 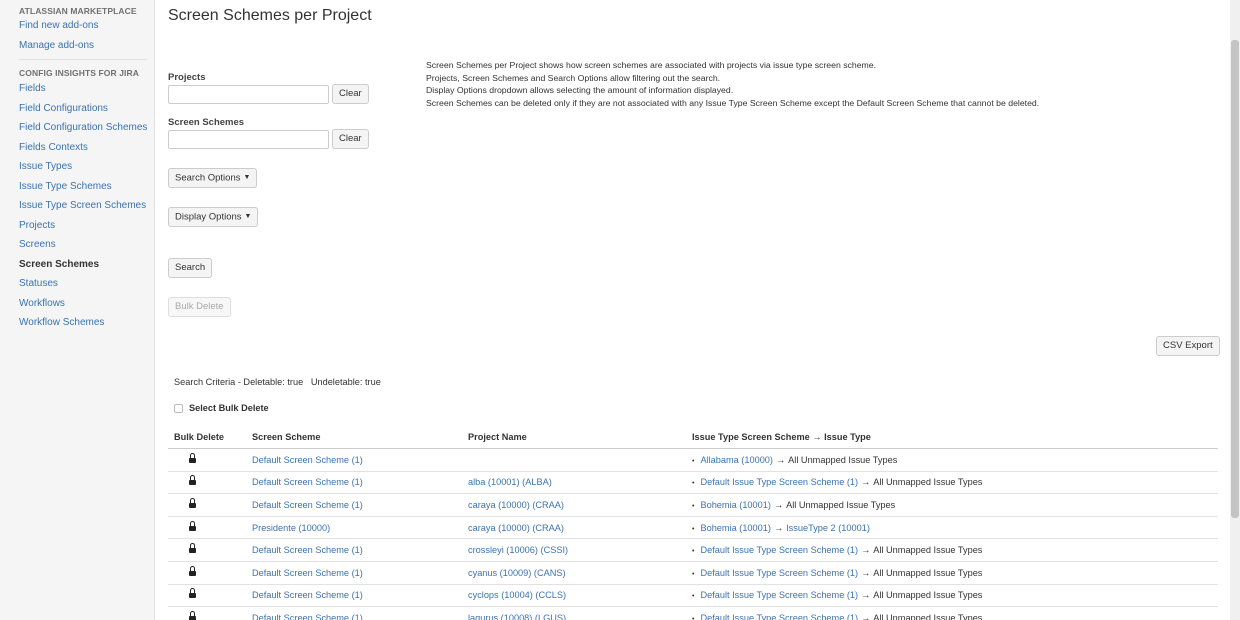 I want to click on screen-schemes-label: Screen Schemes, so click(x=206, y=122).